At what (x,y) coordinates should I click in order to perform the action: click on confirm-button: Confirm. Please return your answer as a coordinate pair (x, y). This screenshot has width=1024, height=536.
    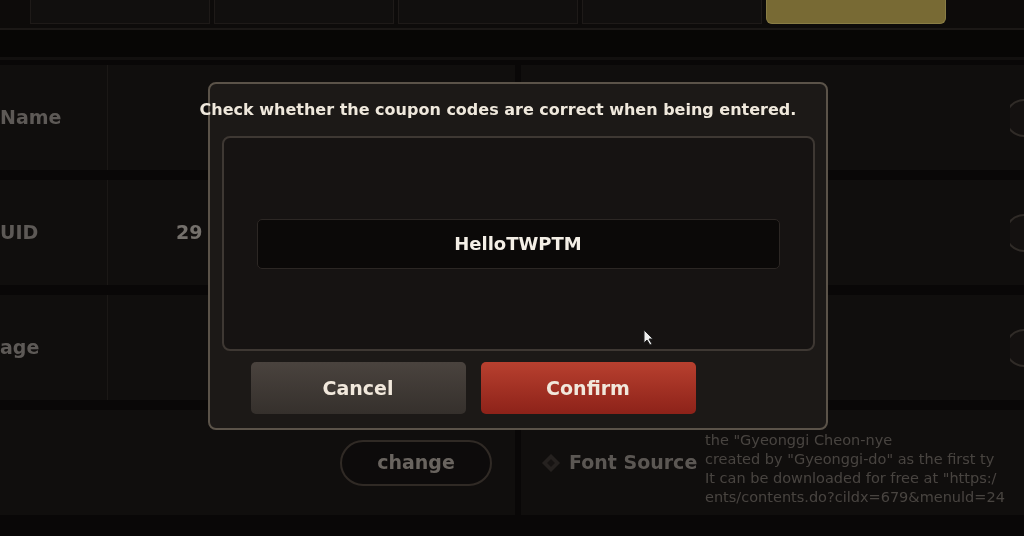
    Looking at the image, I should click on (588, 388).